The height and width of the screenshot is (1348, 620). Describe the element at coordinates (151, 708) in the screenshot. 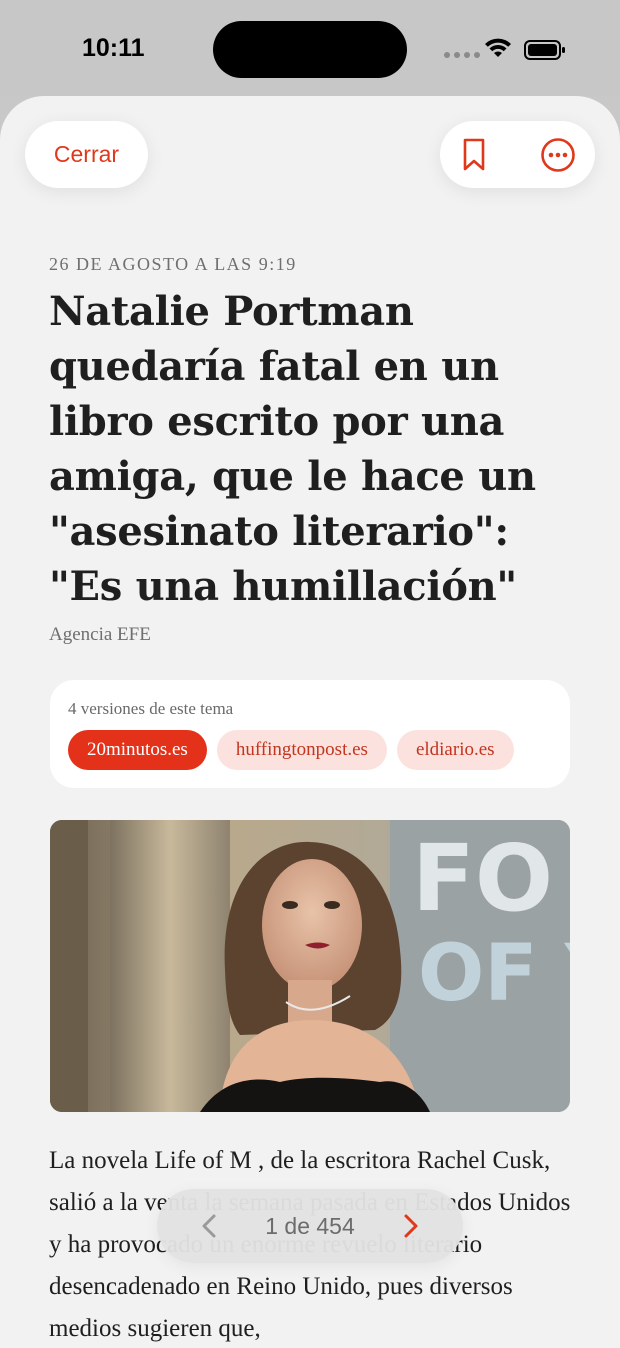

I see `versions-title: 4 versiones de este tema` at that location.